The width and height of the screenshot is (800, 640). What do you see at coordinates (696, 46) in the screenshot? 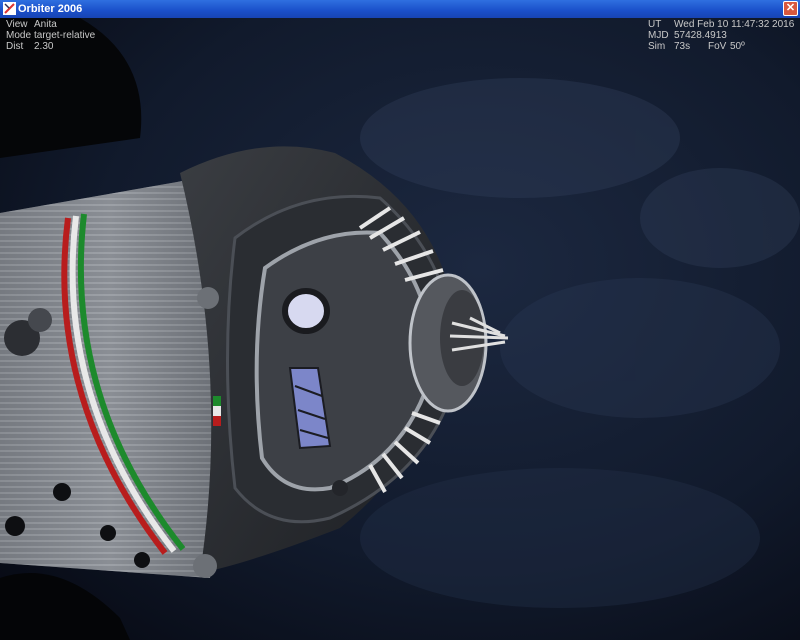
I see `hud-row-sim: Sim 73s FoV 50º` at bounding box center [696, 46].